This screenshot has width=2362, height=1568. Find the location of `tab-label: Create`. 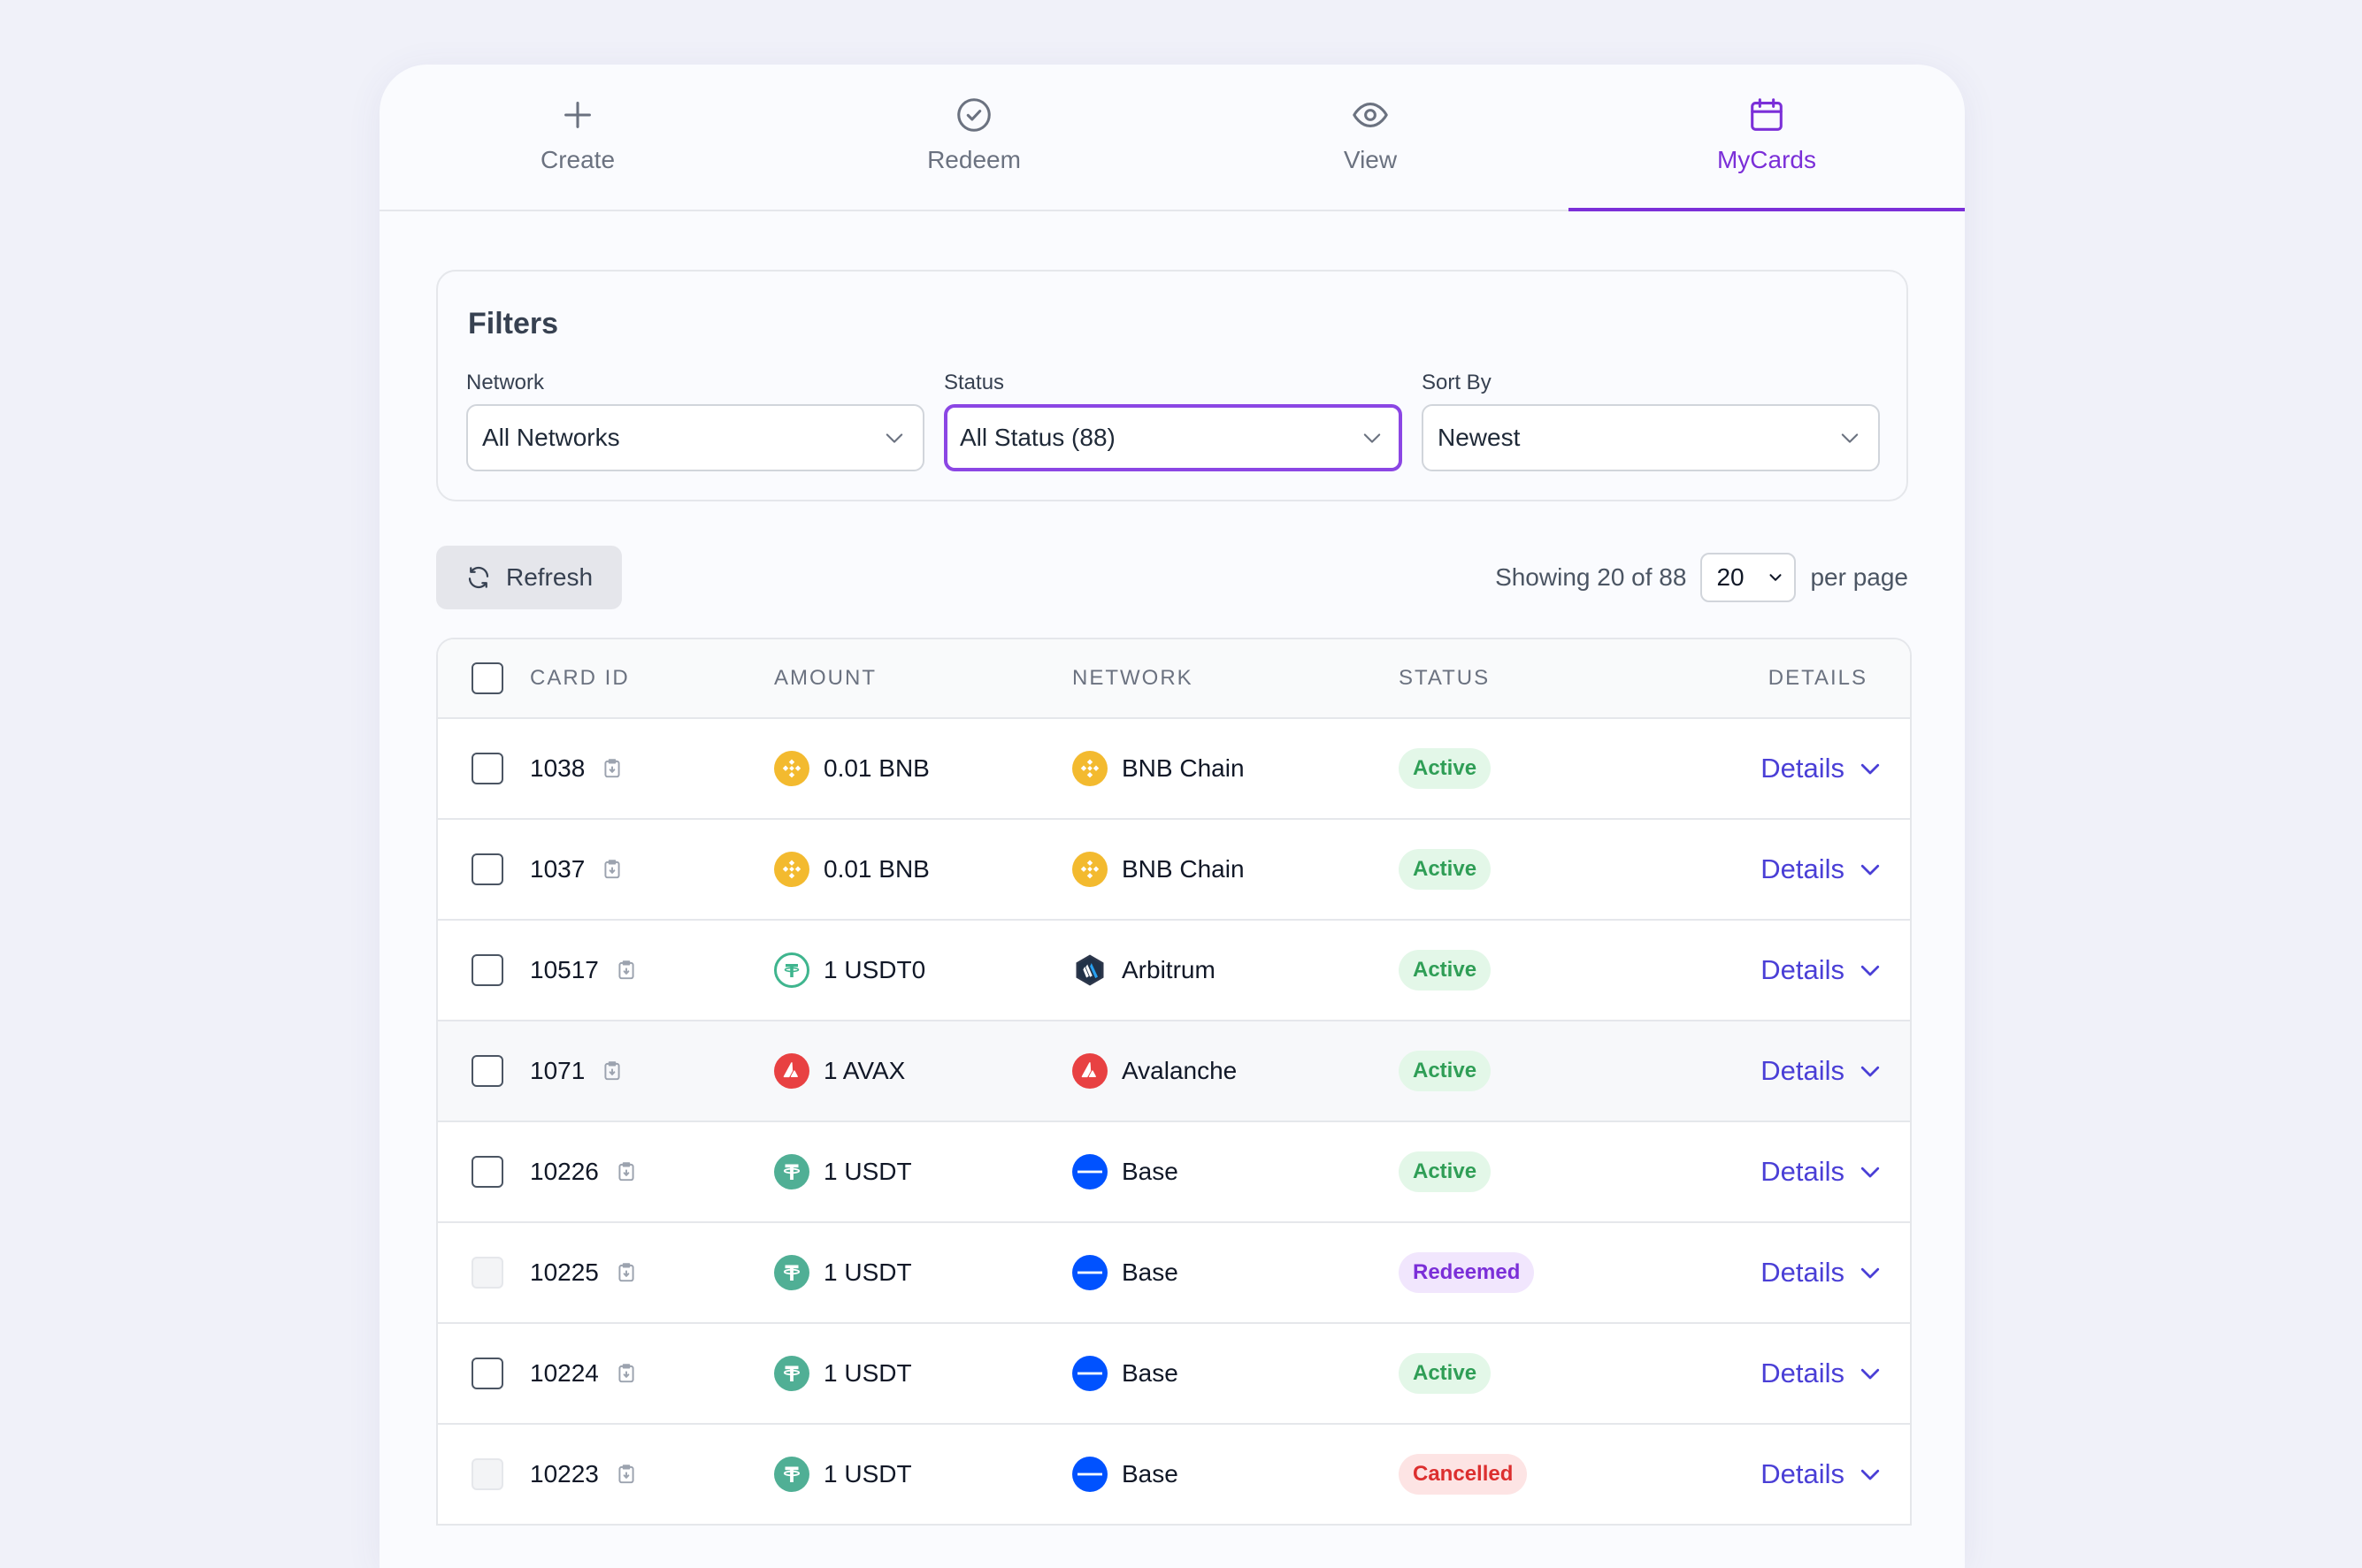

tab-label: Create is located at coordinates (578, 159).